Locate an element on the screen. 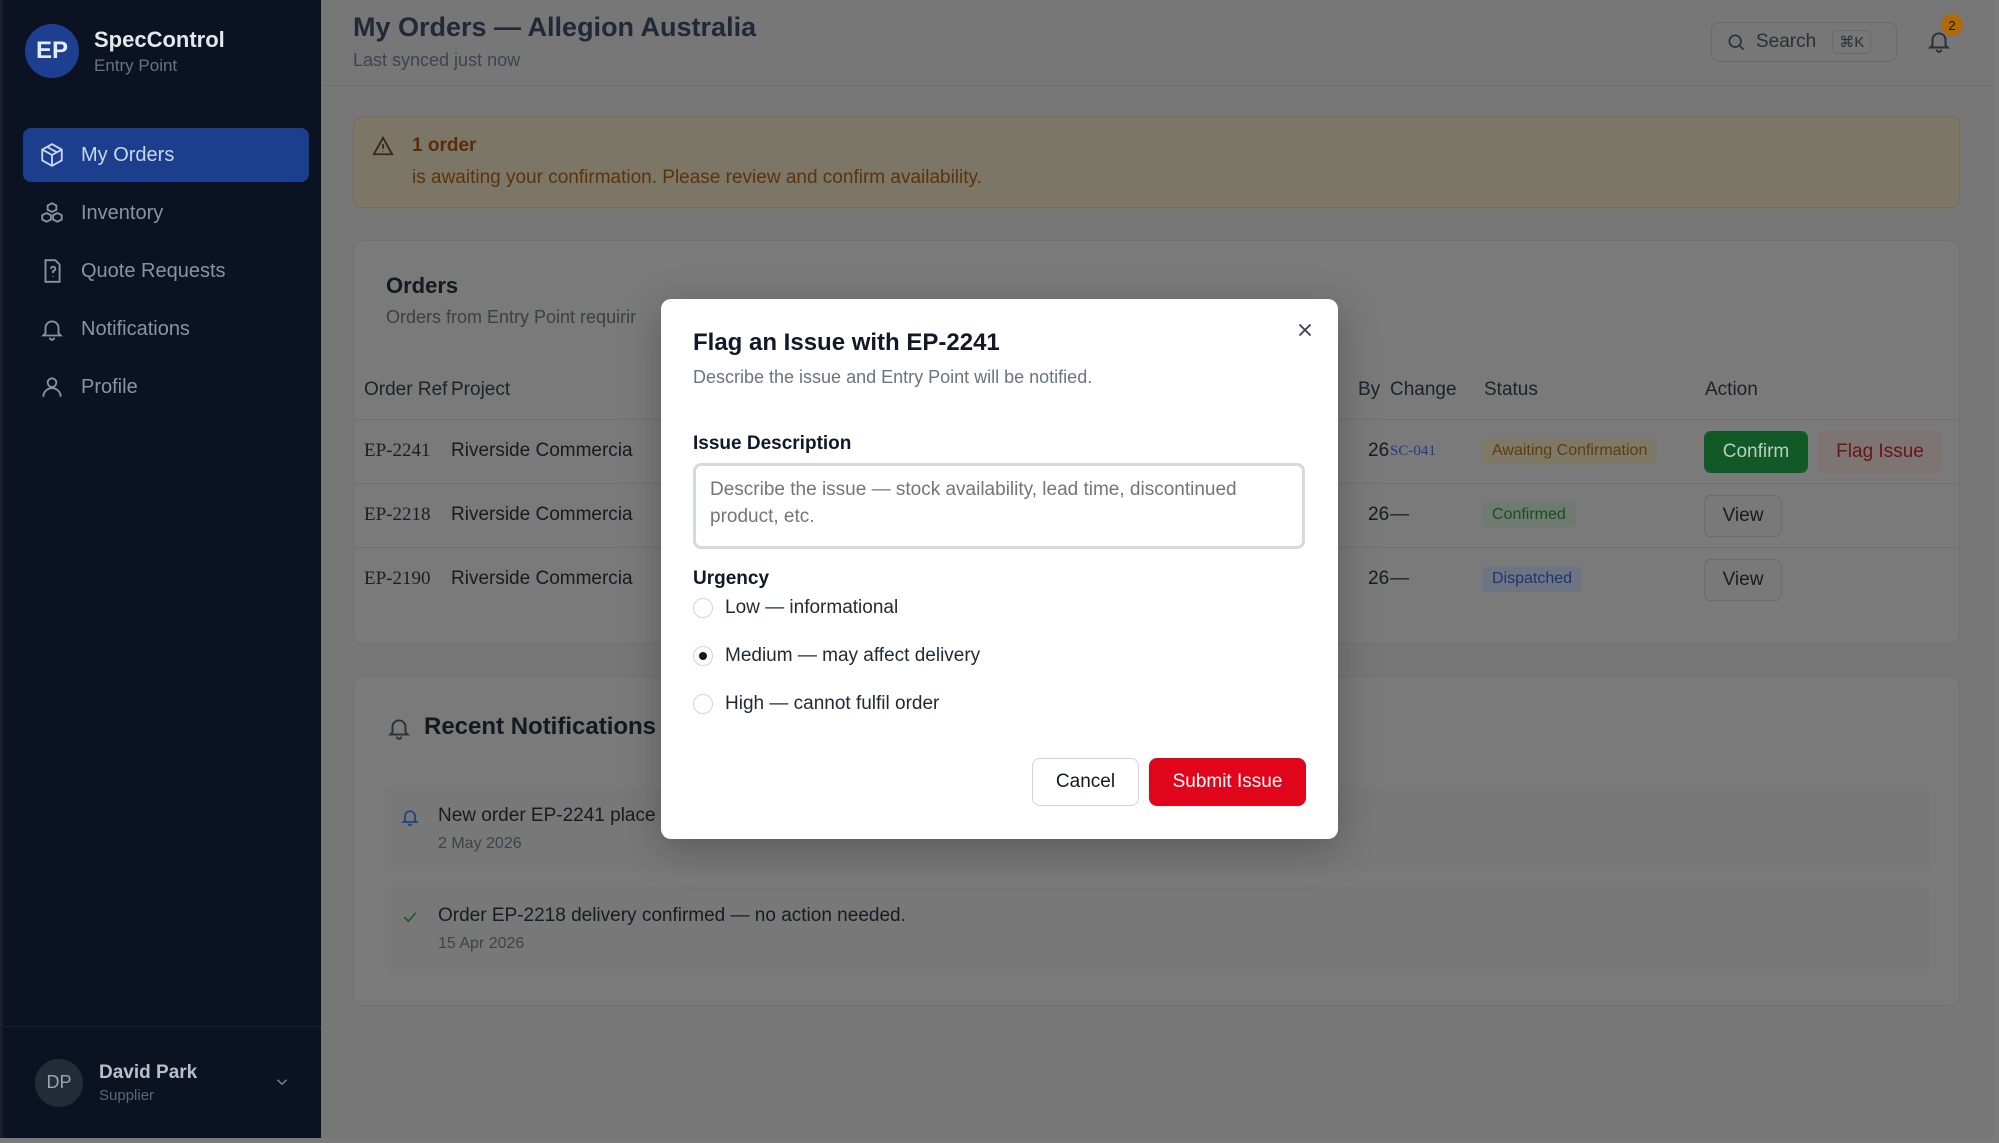  search-button: Search ⌘K is located at coordinates (1804, 42).